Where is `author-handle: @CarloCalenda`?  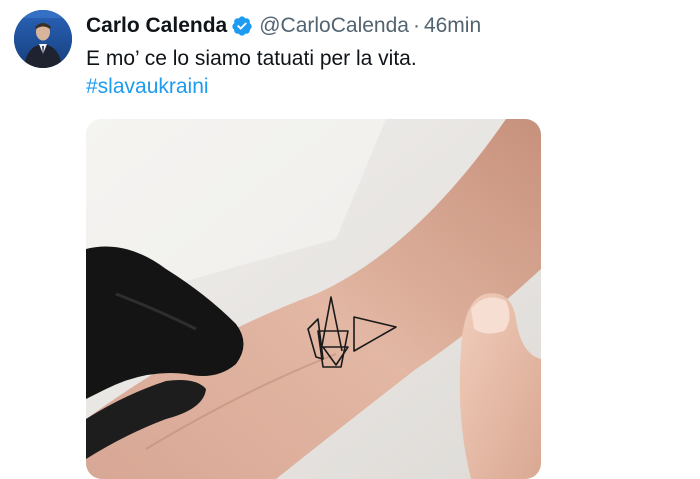 author-handle: @CarloCalenda is located at coordinates (334, 26).